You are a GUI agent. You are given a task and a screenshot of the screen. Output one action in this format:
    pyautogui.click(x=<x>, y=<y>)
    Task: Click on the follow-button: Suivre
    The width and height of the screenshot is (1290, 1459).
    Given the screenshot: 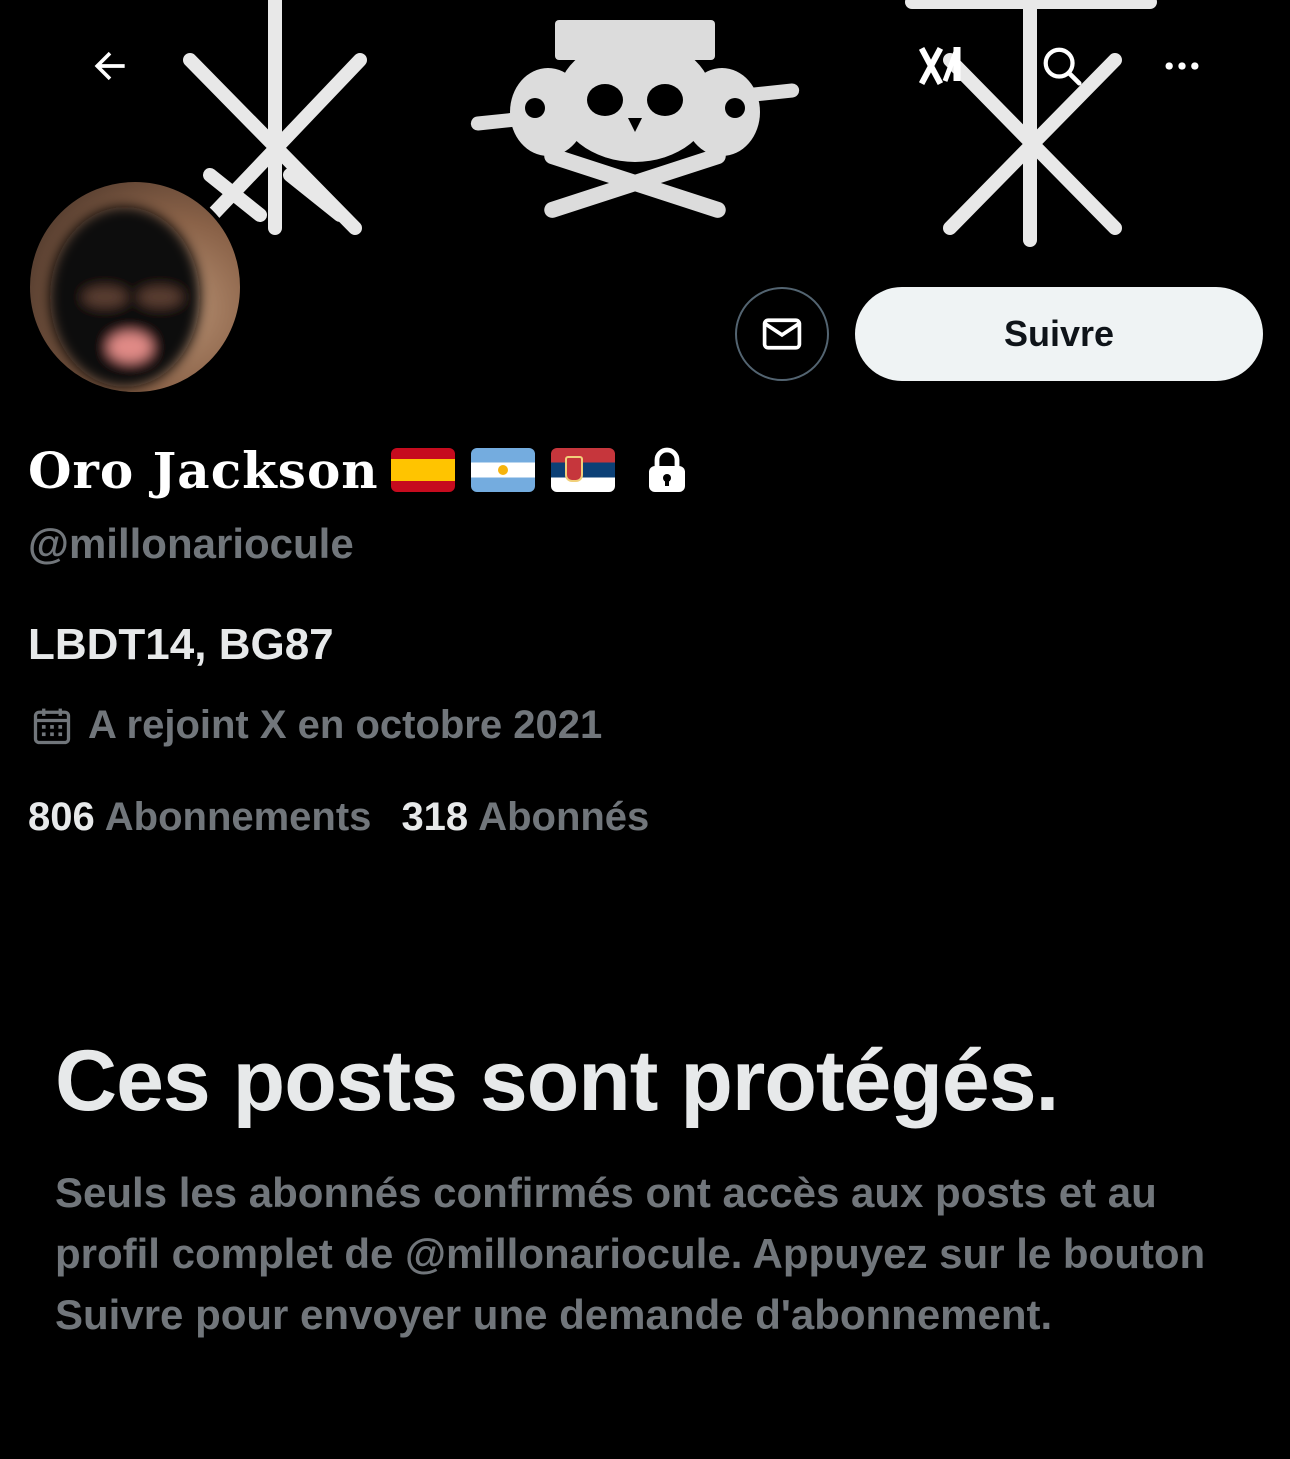 What is the action you would take?
    pyautogui.click(x=1059, y=334)
    